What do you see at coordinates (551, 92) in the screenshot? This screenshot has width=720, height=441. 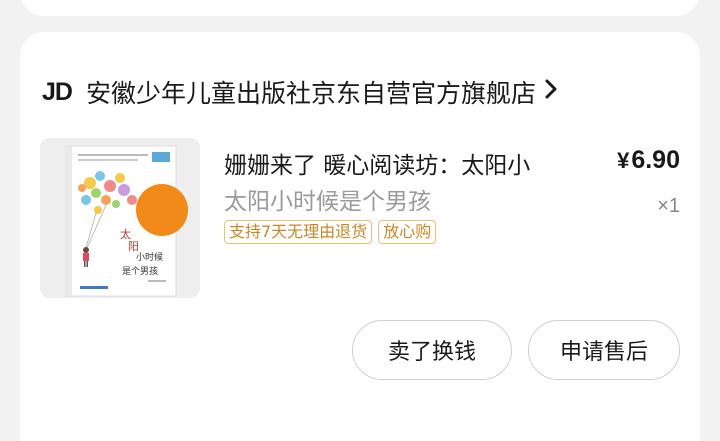 I see `chevron-right-icon` at bounding box center [551, 92].